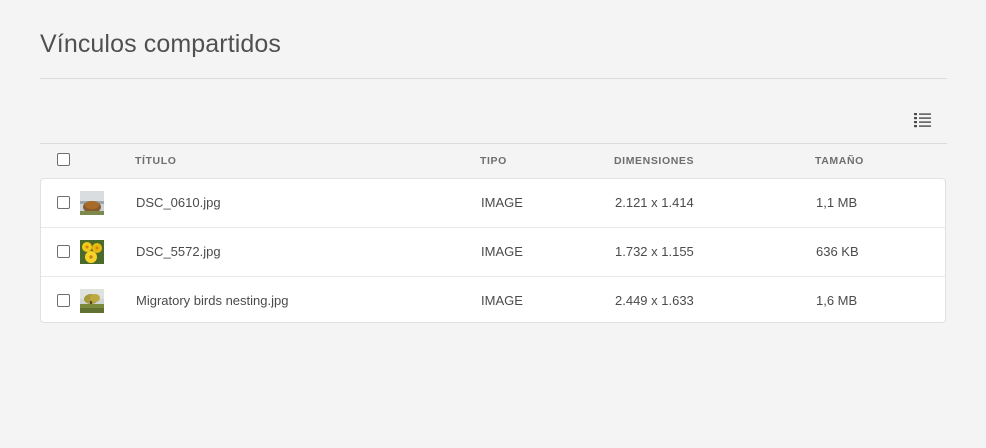 The height and width of the screenshot is (448, 986). I want to click on select-all-checkbox, so click(63, 159).